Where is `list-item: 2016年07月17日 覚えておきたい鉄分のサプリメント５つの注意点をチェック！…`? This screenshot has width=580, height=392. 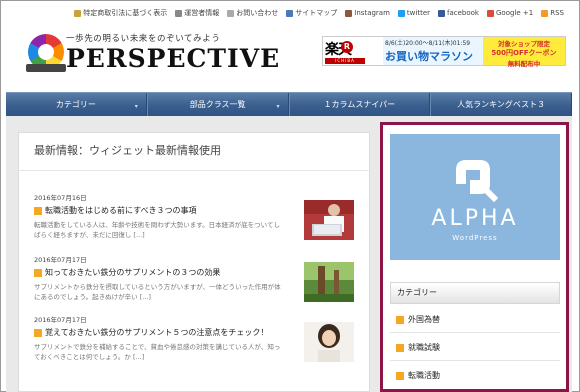 list-item: 2016年07月17日 覚えておきたい鉄分のサプリメント５つの注意点をチェック！… is located at coordinates (194, 338).